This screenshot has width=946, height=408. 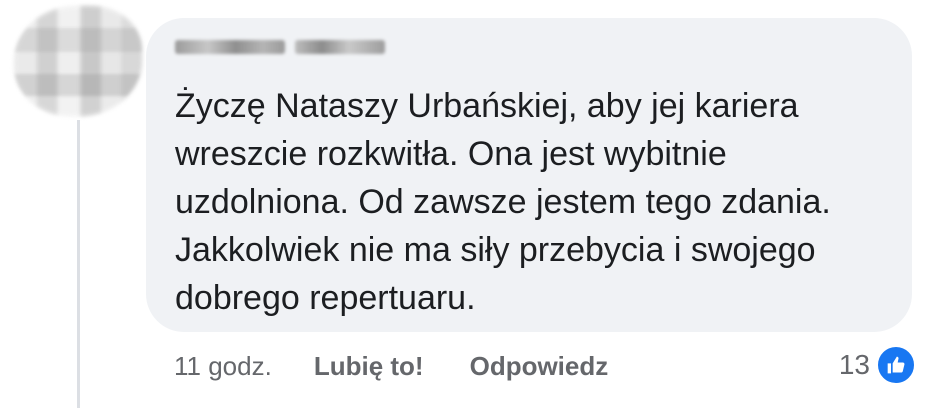 I want to click on like-button: Lubię to!, so click(x=369, y=366).